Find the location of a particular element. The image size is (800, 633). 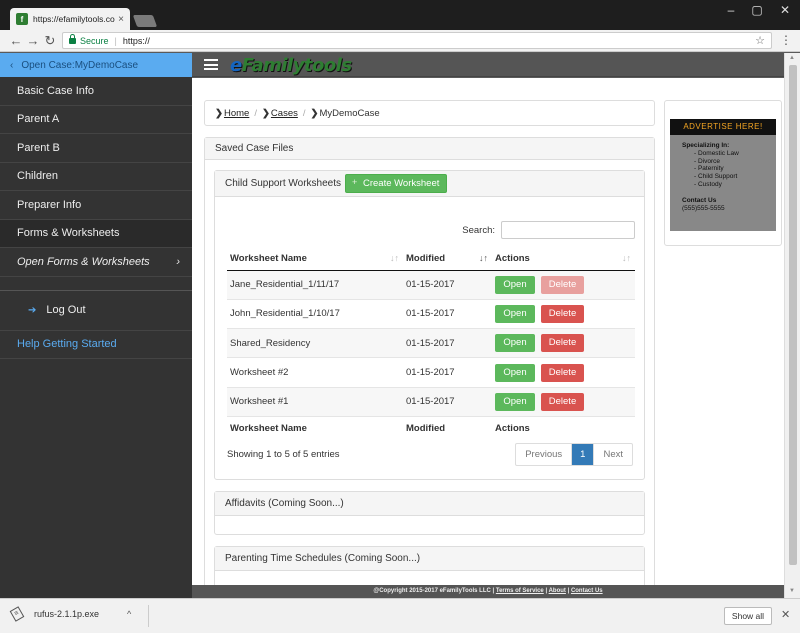

forward-icon: → is located at coordinates (33, 40).